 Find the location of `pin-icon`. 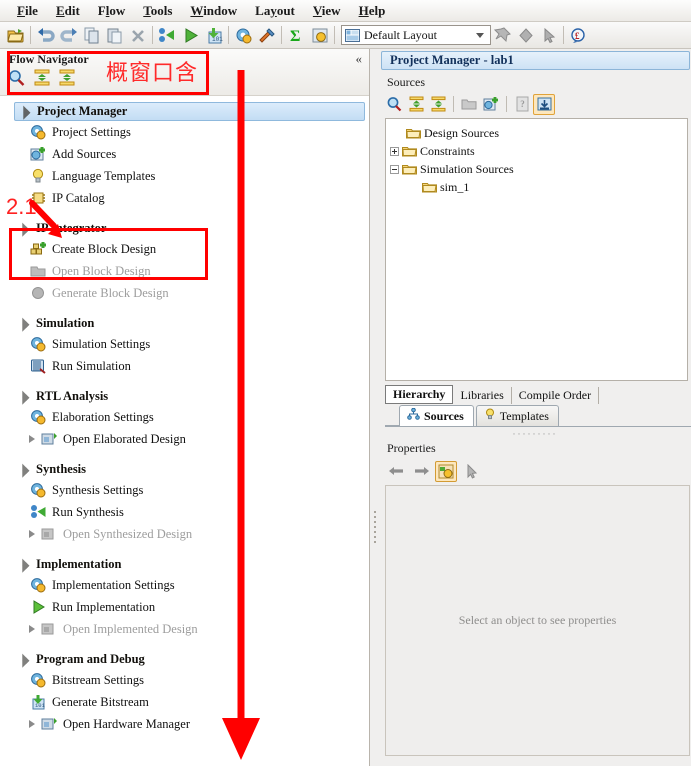

pin-icon is located at coordinates (502, 35).